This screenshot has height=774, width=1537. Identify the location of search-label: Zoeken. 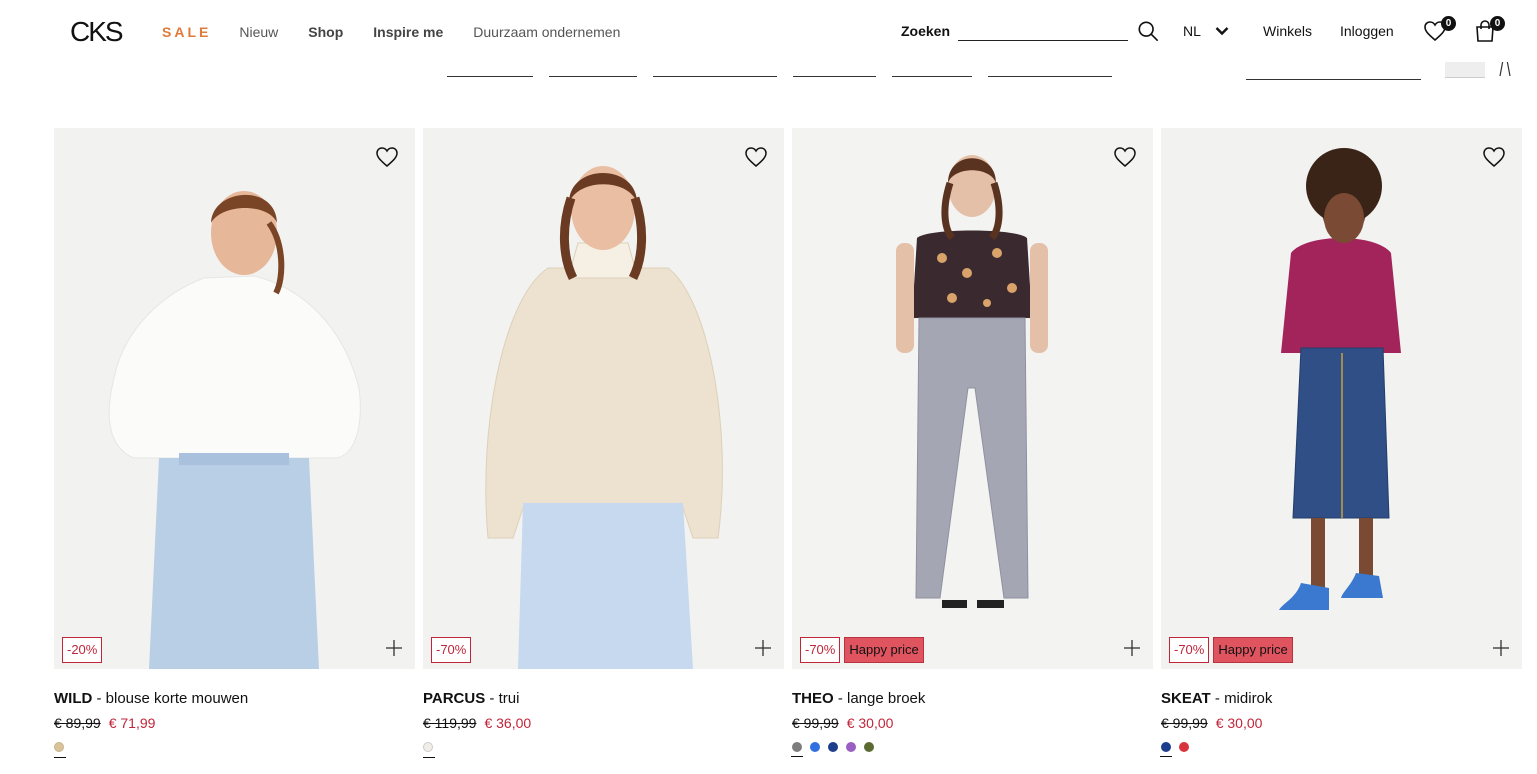
(926, 31).